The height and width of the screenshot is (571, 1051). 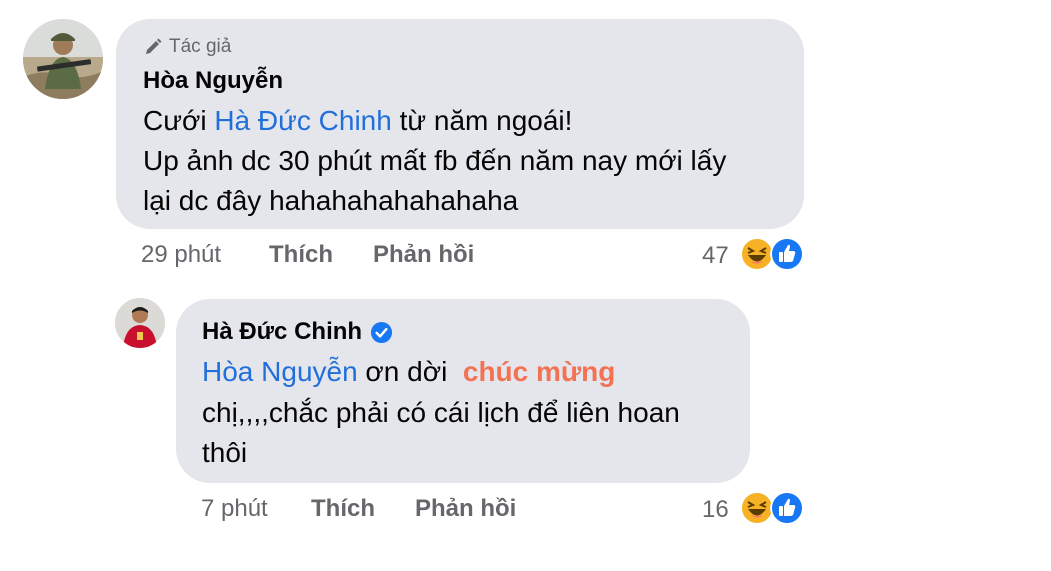 I want to click on avatar-ha-duc-chinh, so click(x=140, y=323).